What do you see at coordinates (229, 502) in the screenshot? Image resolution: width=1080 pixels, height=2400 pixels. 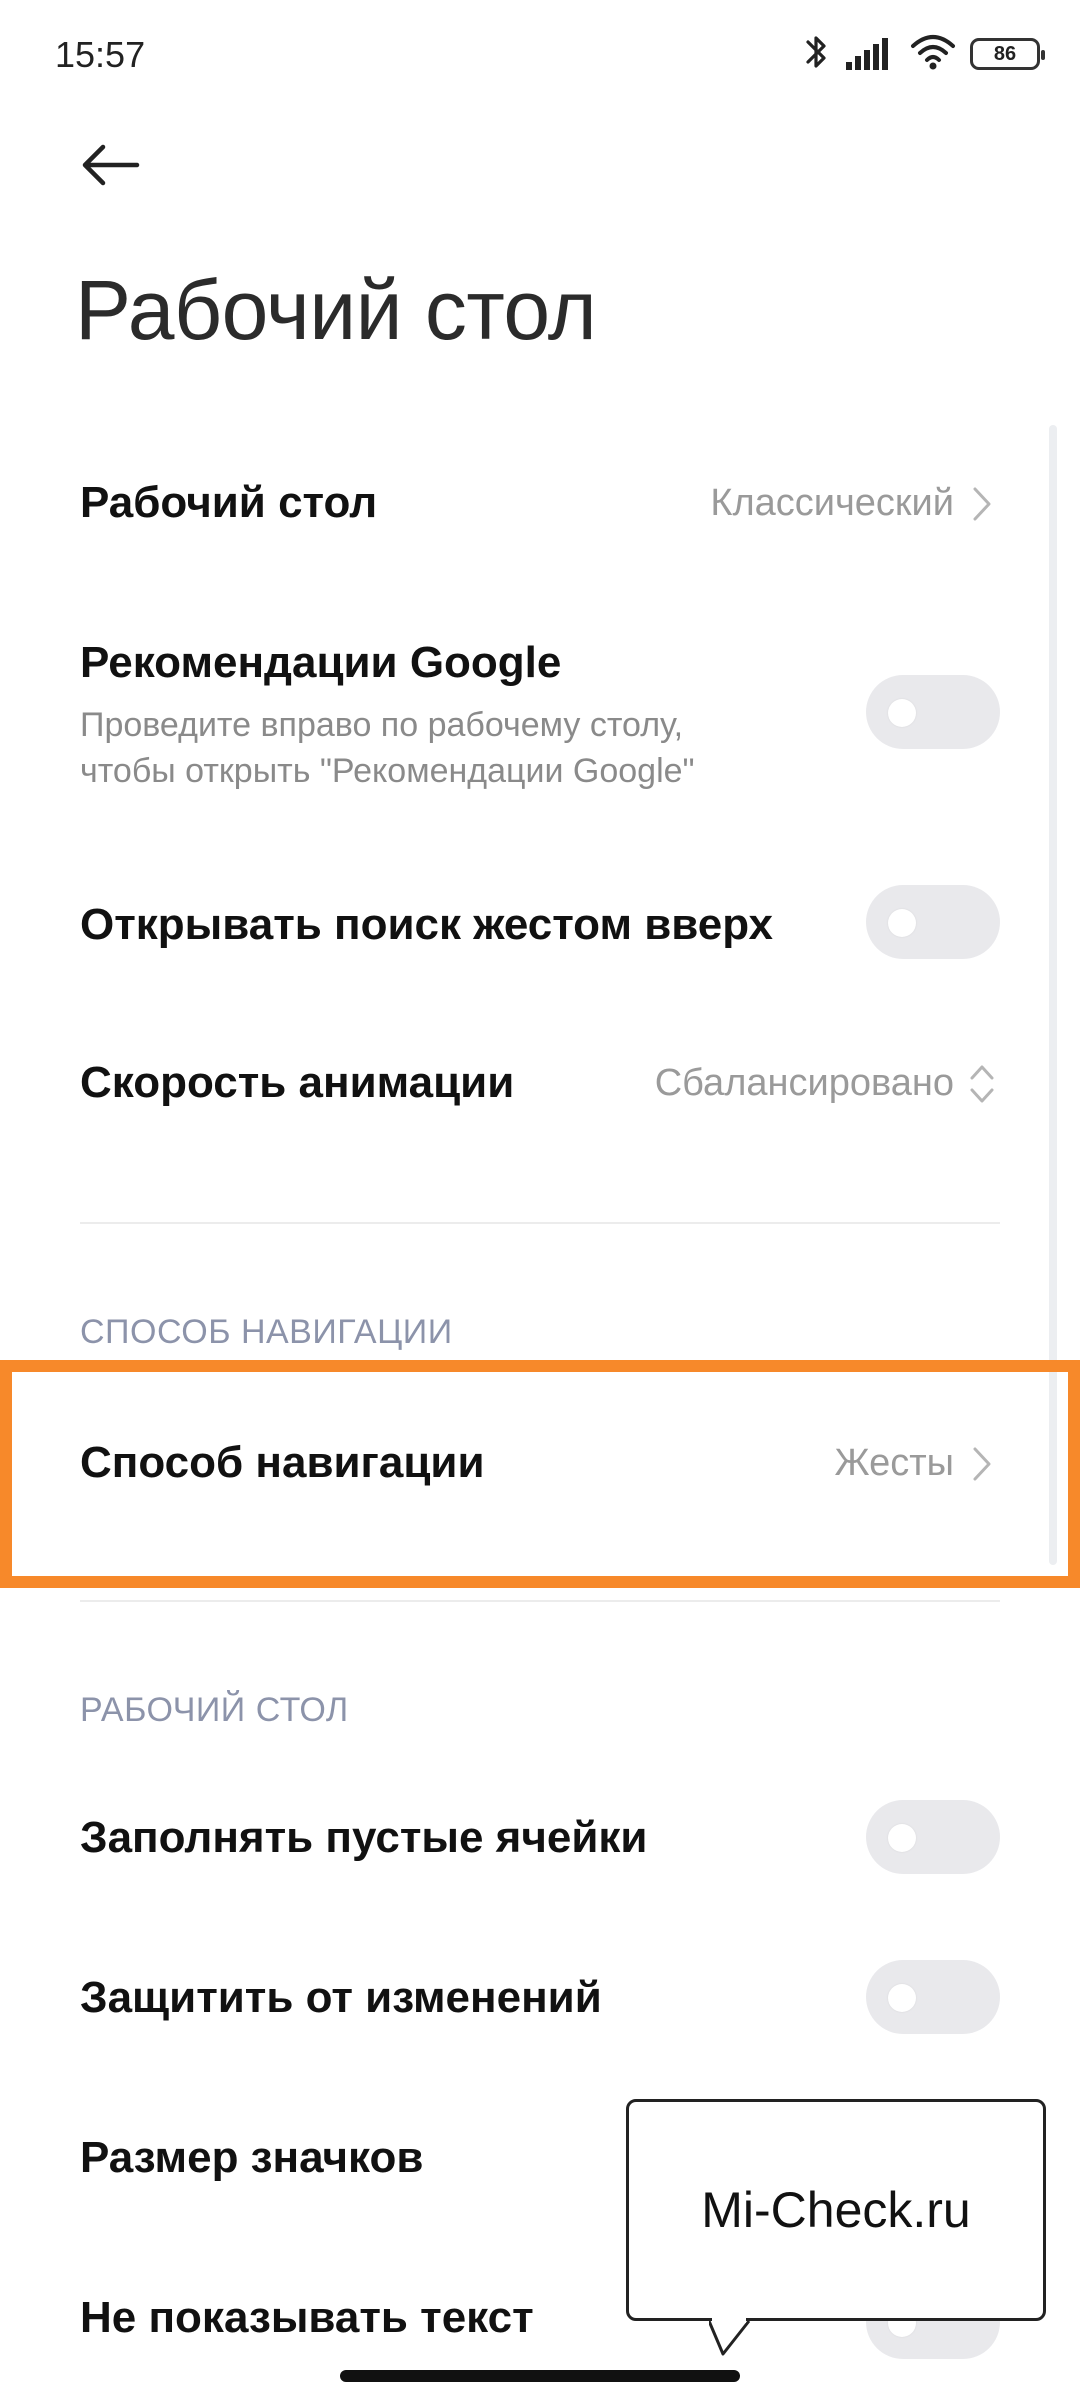 I see `setting-label: Рабочий стол` at bounding box center [229, 502].